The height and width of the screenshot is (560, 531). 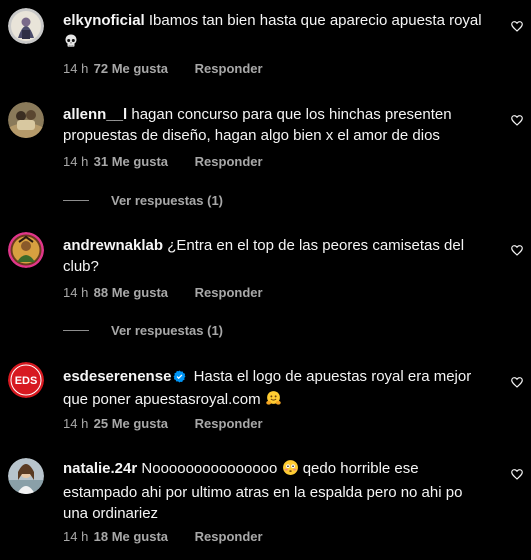 I want to click on comment-likes: 88 Me gusta, so click(x=131, y=293).